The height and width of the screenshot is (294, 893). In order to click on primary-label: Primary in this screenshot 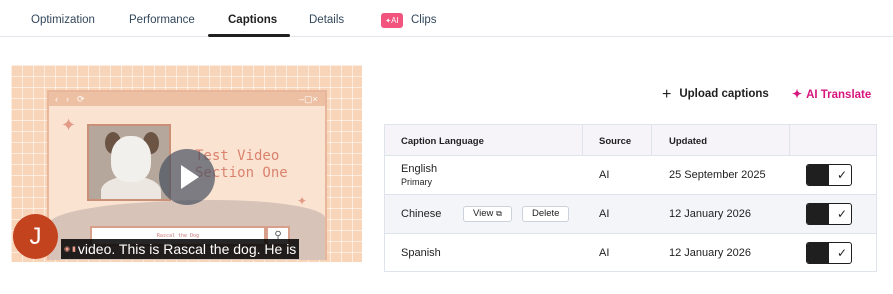, I will do `click(416, 182)`.